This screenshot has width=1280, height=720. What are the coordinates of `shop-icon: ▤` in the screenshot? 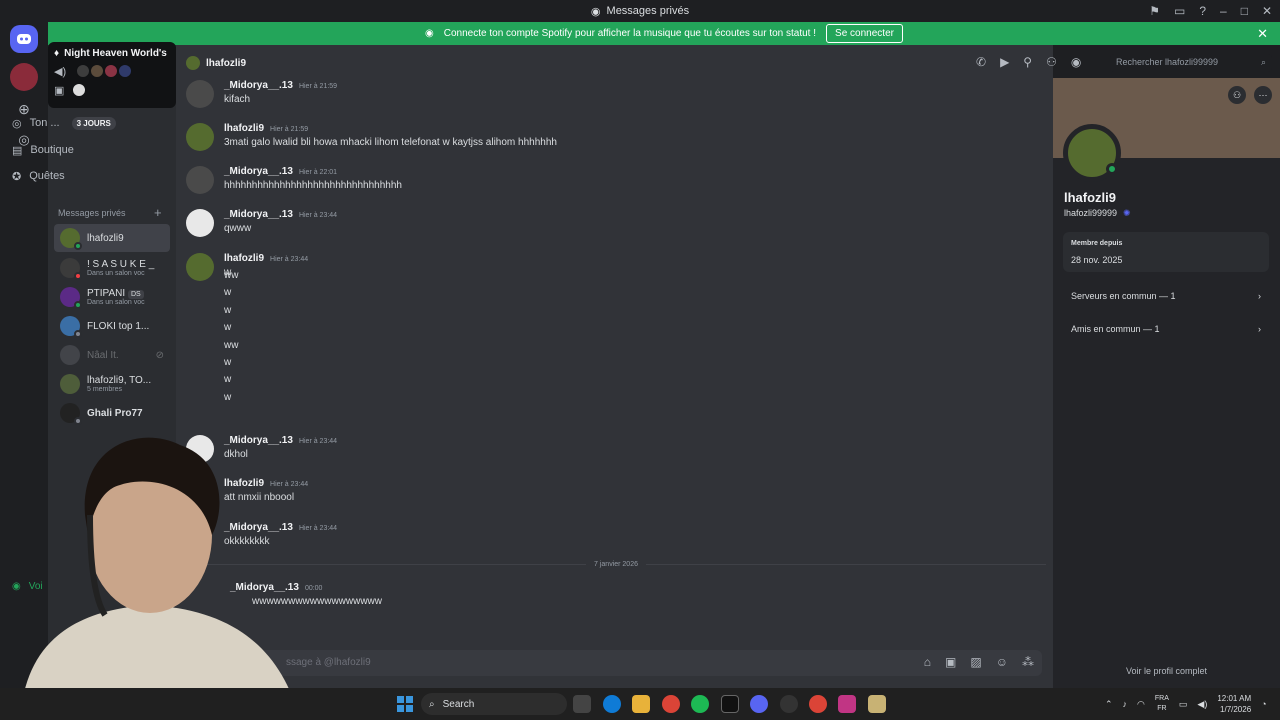 It's located at (17, 150).